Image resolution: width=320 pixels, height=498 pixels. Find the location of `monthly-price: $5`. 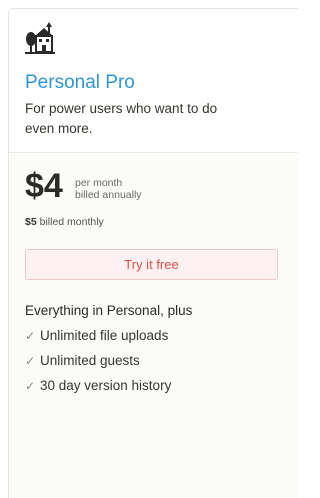

monthly-price: $5 is located at coordinates (31, 222).